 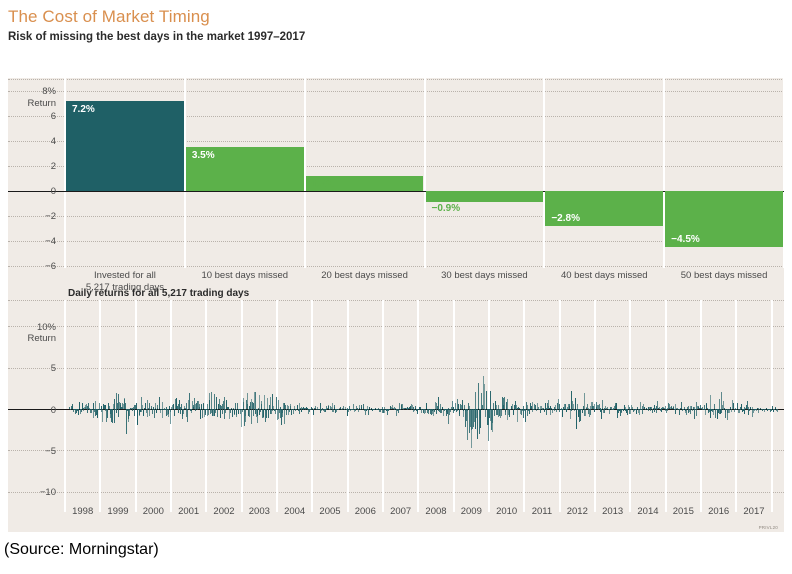 I want to click on year-label: 2002, so click(x=224, y=511).